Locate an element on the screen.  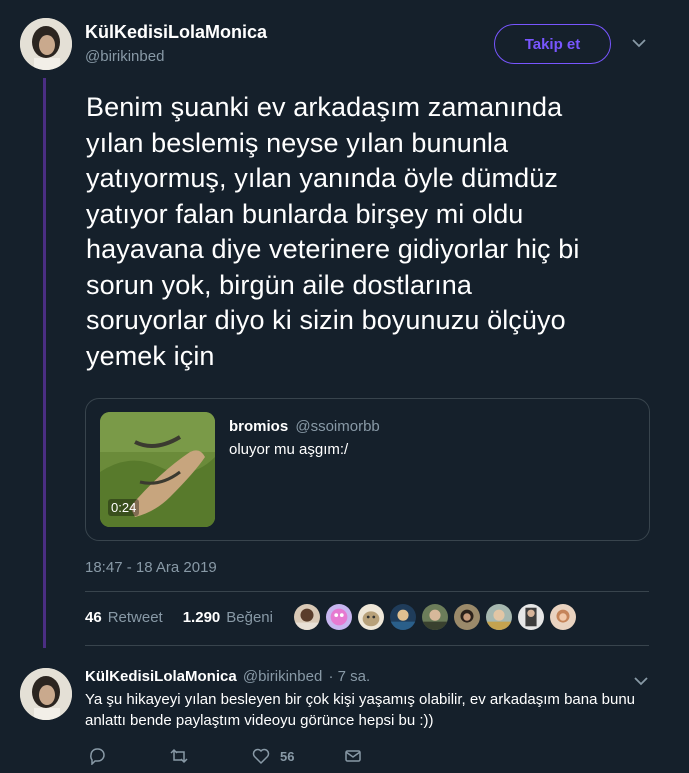
retweet-icon is located at coordinates (179, 756).